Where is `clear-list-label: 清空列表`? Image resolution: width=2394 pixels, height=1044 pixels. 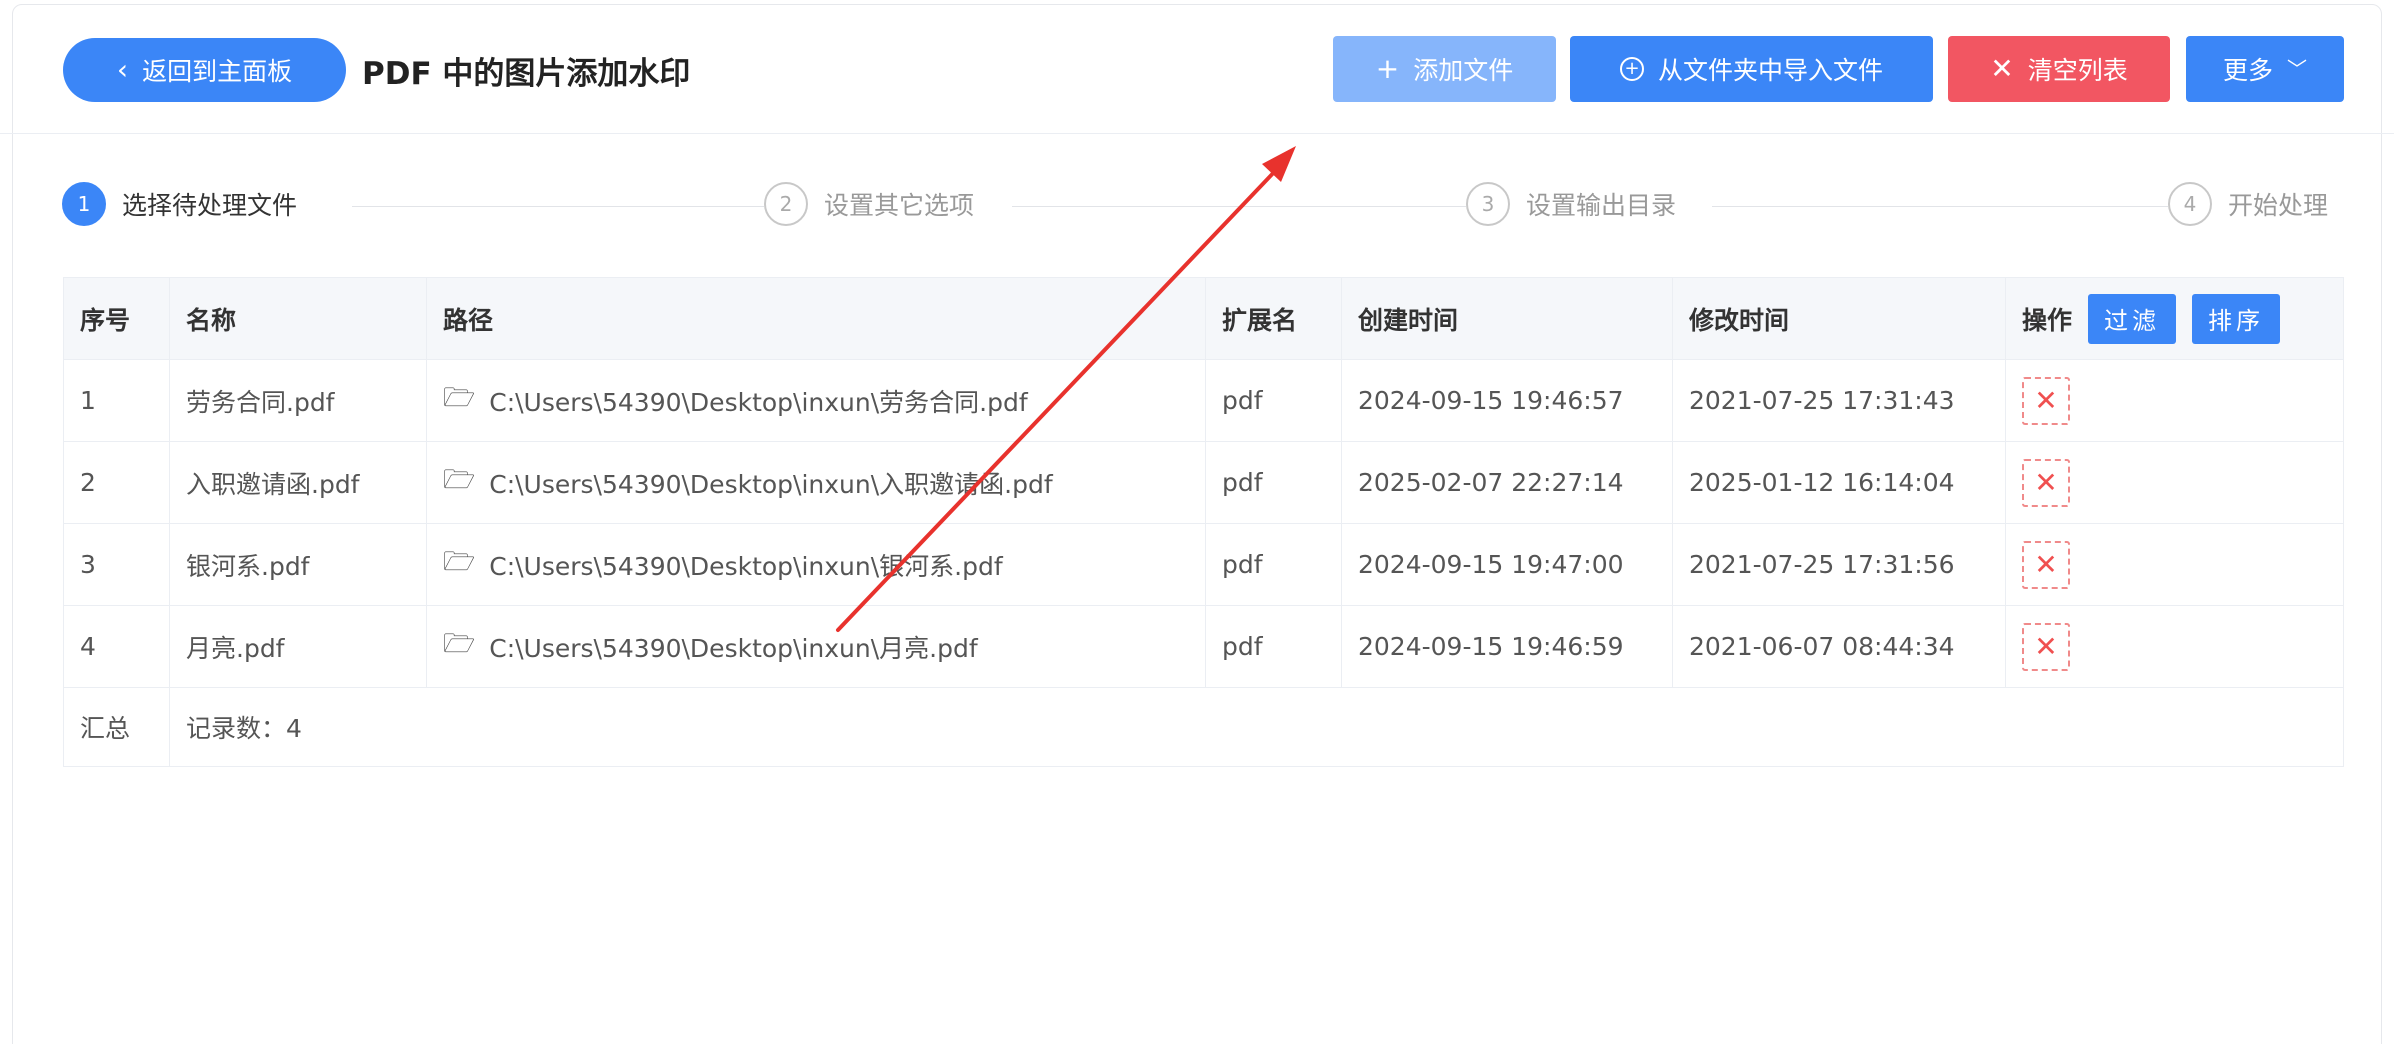
clear-list-label: 清空列表 is located at coordinates (2077, 70).